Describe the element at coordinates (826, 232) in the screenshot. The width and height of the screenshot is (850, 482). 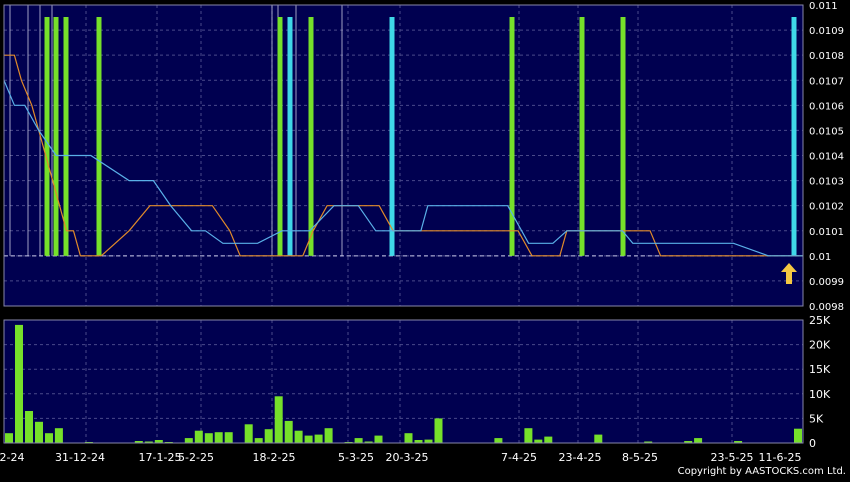
I see `price-tick-label: 0.0101` at that location.